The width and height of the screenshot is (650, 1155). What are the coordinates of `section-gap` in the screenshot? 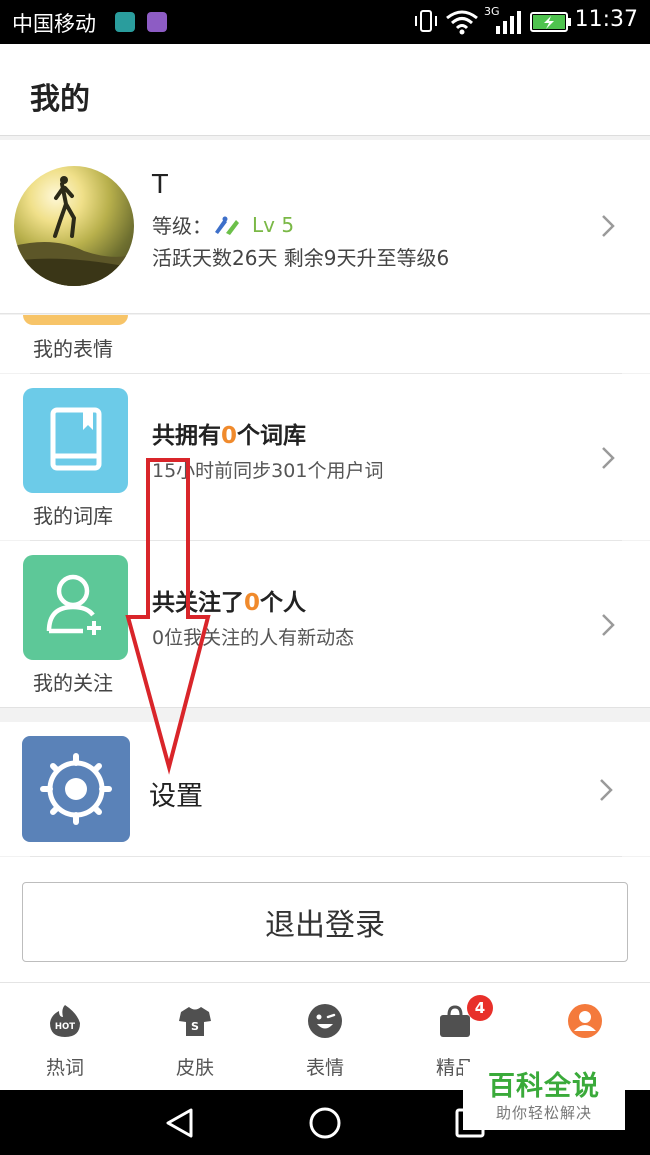 It's located at (325, 714).